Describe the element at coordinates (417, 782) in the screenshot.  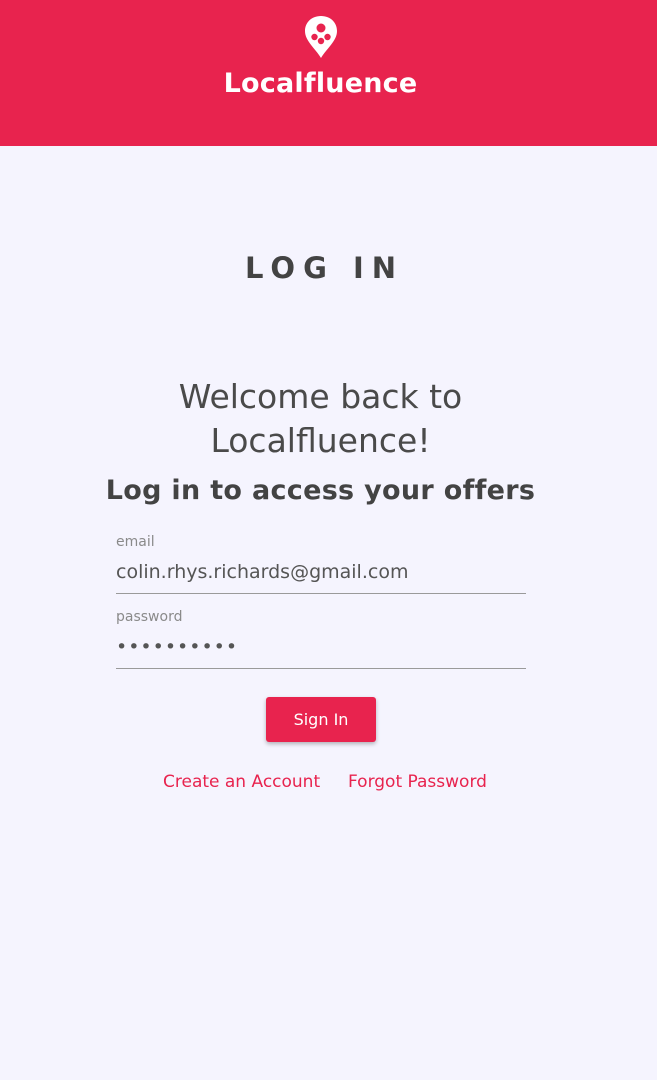
I see `forgot-password-link: Forgot Password` at that location.